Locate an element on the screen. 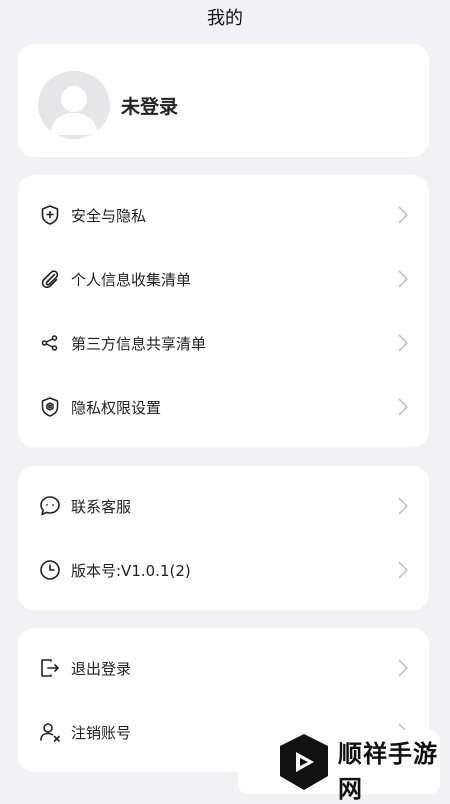 This screenshot has width=450, height=804. menu-item-customer-service: 联系客服 is located at coordinates (223, 506).